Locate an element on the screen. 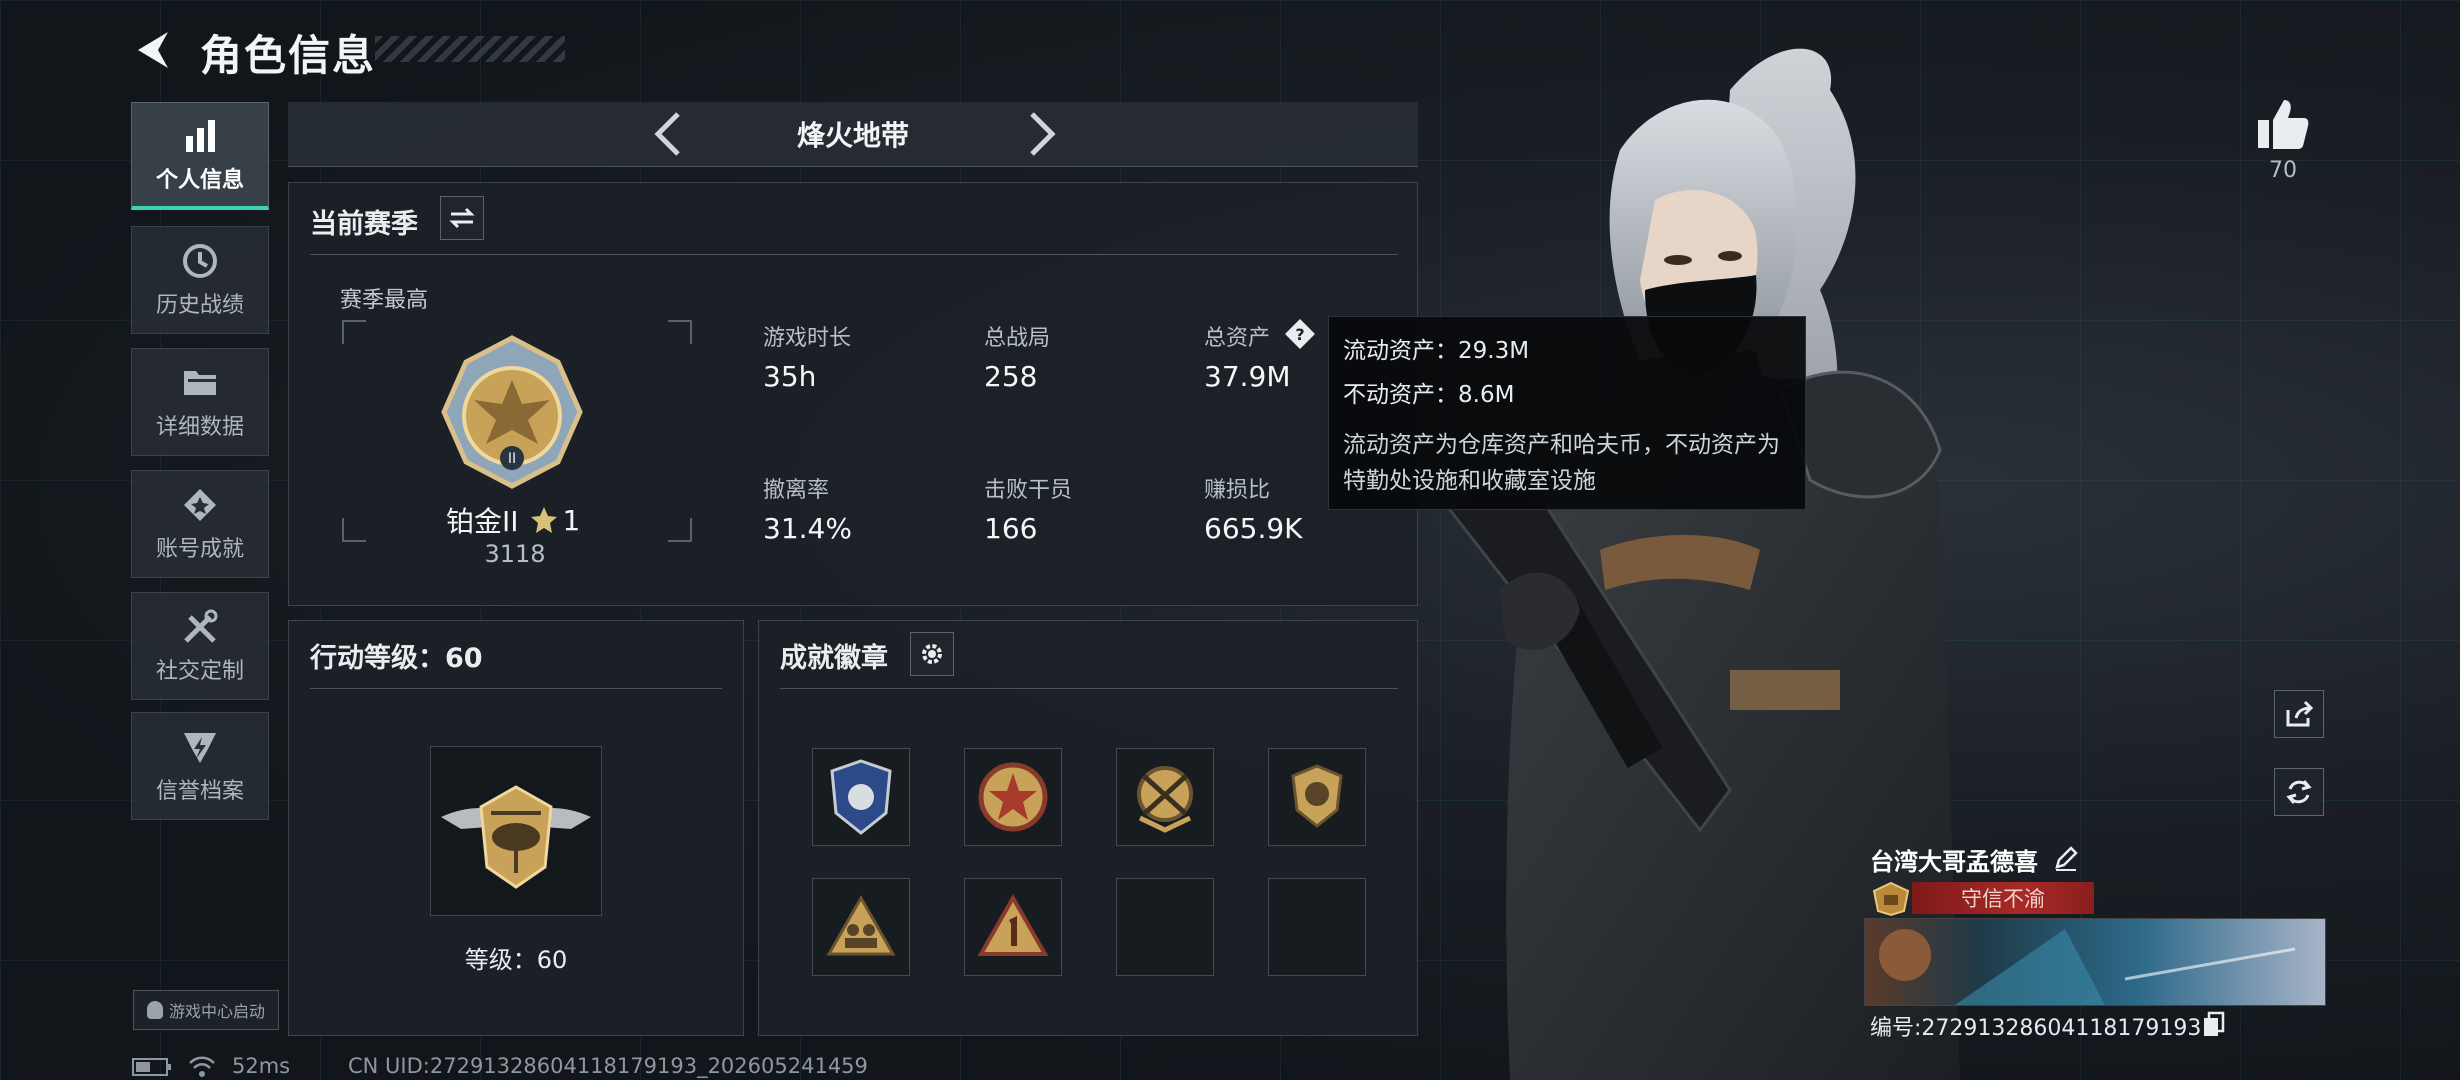 The height and width of the screenshot is (1080, 2460). stat-label: 赚损比 is located at coordinates (1237, 490).